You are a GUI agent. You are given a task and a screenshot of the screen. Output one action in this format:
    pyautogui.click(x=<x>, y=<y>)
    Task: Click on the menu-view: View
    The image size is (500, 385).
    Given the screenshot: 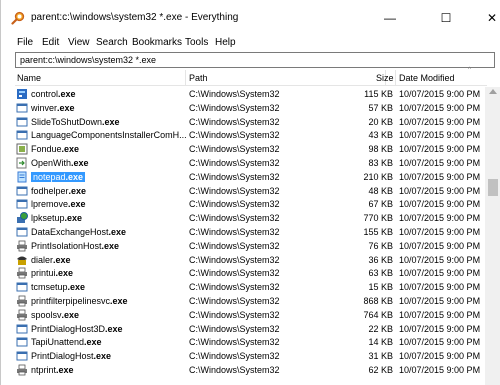 What is the action you would take?
    pyautogui.click(x=79, y=42)
    